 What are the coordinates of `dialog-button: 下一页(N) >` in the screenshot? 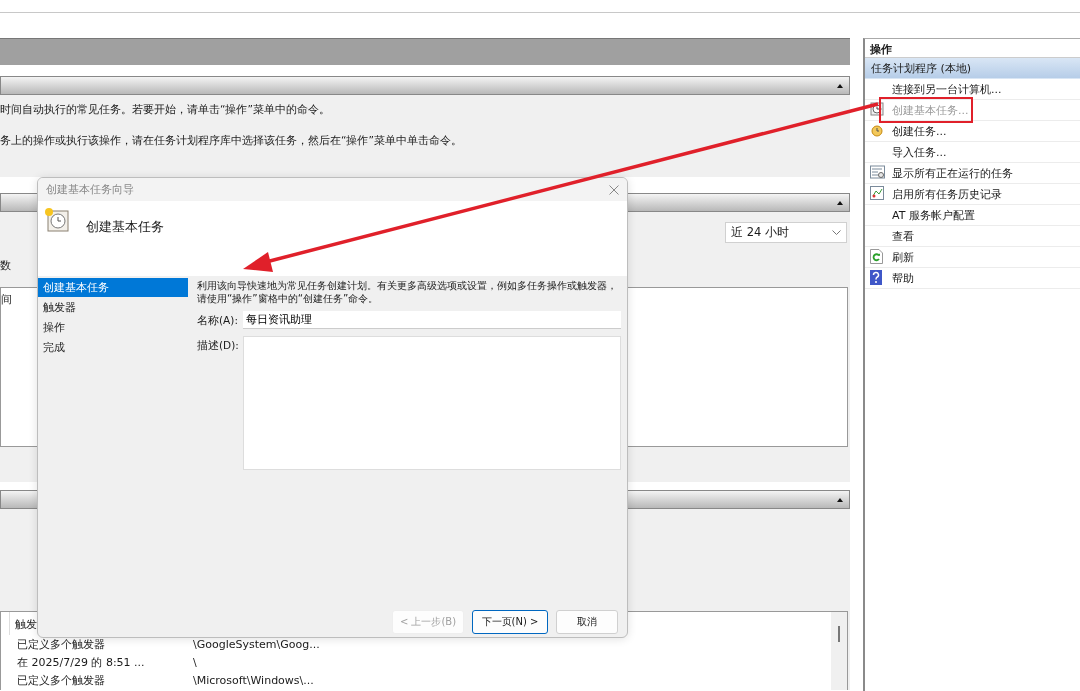 It's located at (510, 622).